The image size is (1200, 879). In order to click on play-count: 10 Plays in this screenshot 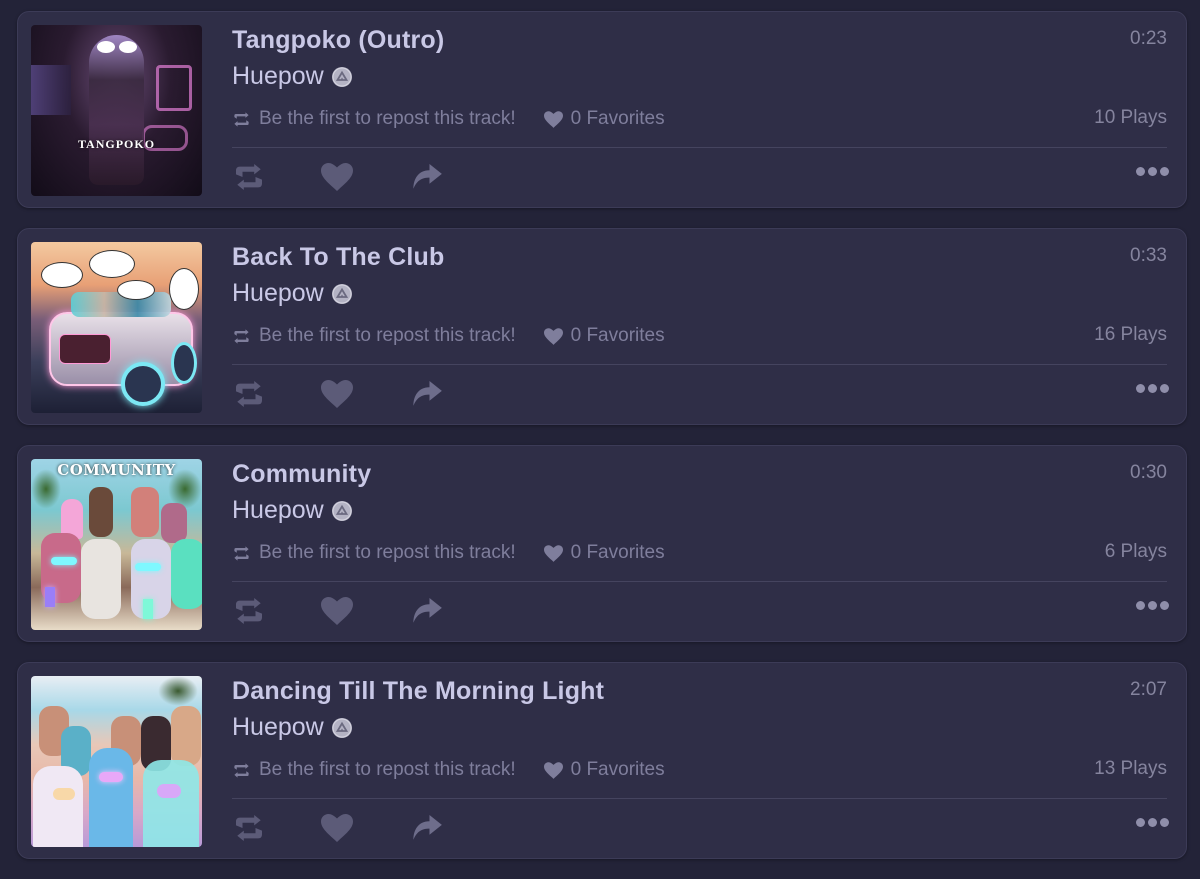, I will do `click(1130, 117)`.